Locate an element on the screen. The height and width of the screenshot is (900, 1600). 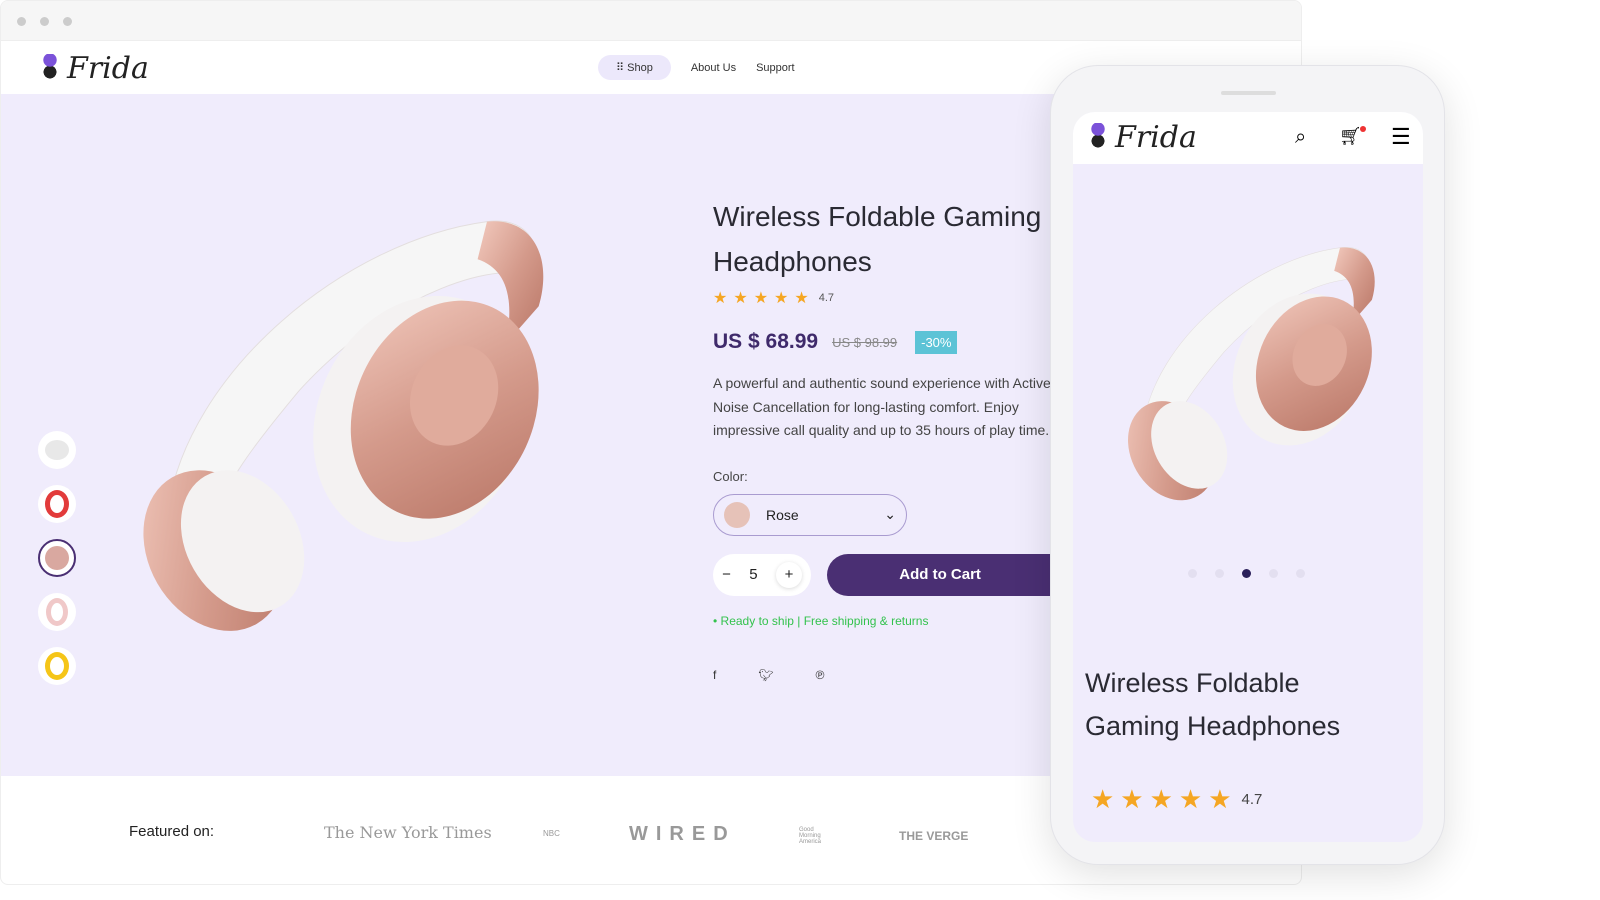
rose-swatch-icon is located at coordinates (737, 514).